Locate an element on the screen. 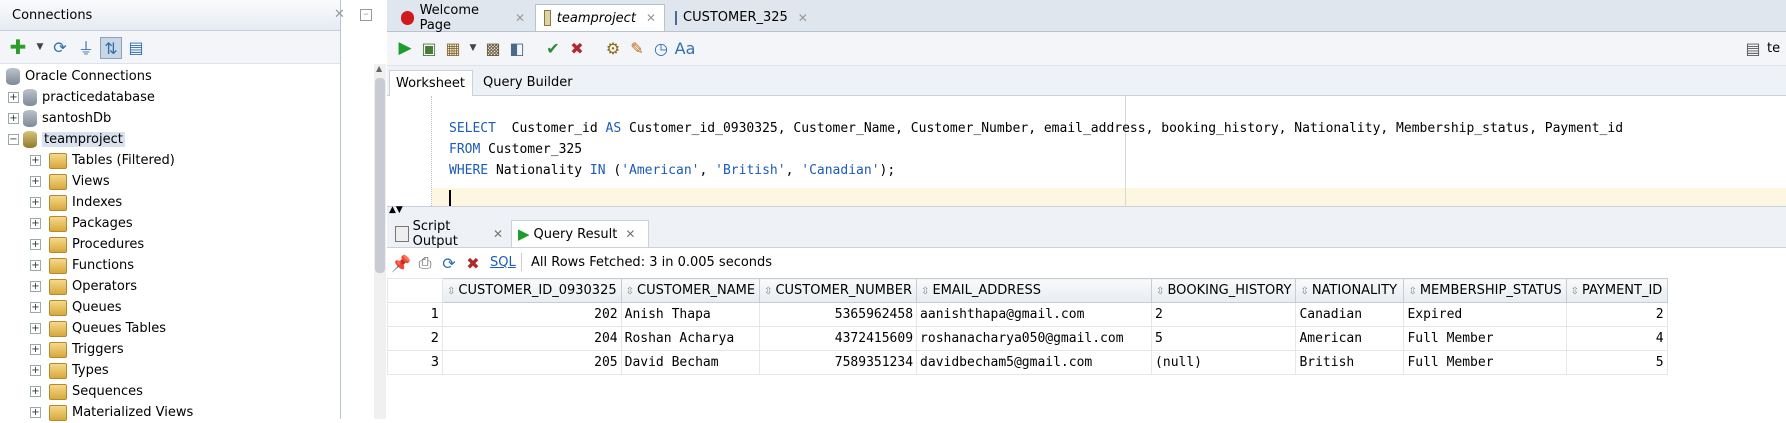  column-header: ⇳ EMAIL_ADDRESS is located at coordinates (1034, 290).